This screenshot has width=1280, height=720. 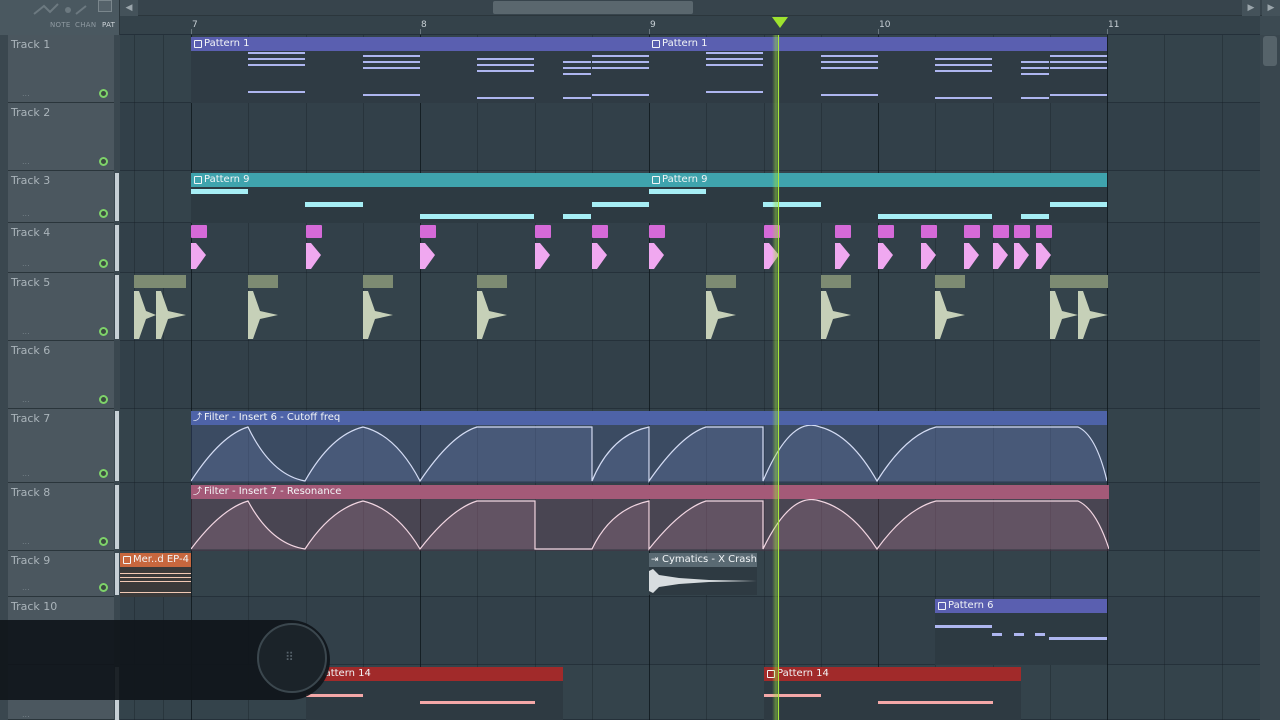 I want to click on pat-label: PAT, so click(x=108, y=25).